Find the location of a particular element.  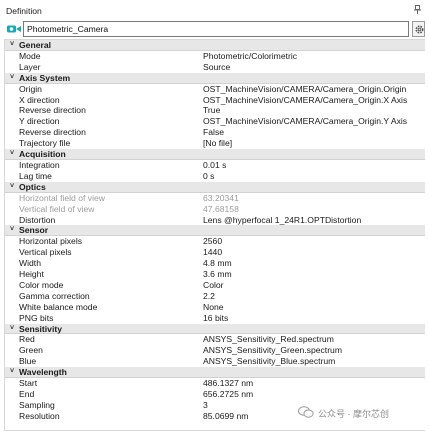

property-value: Lens @hyperfocal 1_24R1.OPTDistortion is located at coordinates (314, 220).